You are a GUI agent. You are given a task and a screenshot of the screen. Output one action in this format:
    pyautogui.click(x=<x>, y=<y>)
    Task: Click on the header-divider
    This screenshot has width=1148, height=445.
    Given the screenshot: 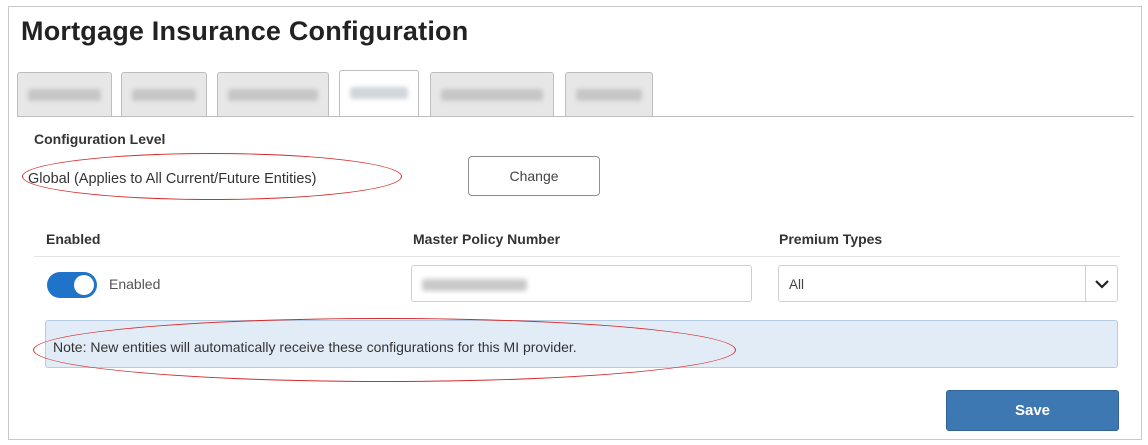 What is the action you would take?
    pyautogui.click(x=577, y=256)
    